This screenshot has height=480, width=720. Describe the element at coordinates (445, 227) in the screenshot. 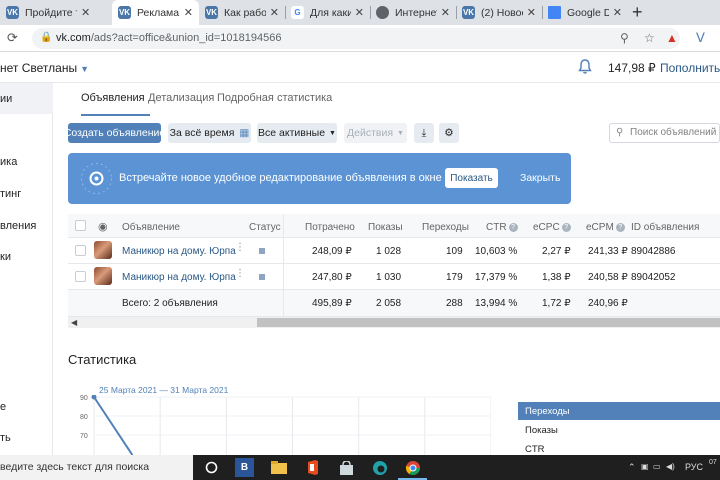

I see `col-clicks: Переходы` at that location.